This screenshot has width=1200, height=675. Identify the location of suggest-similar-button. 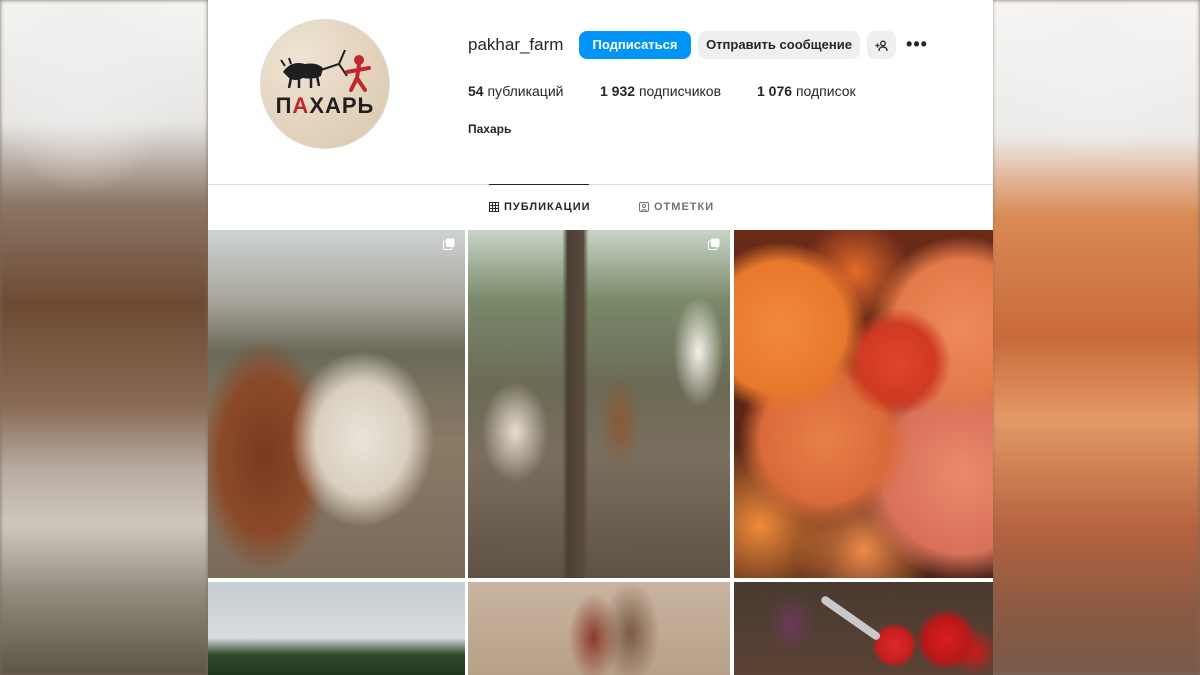
(881, 45).